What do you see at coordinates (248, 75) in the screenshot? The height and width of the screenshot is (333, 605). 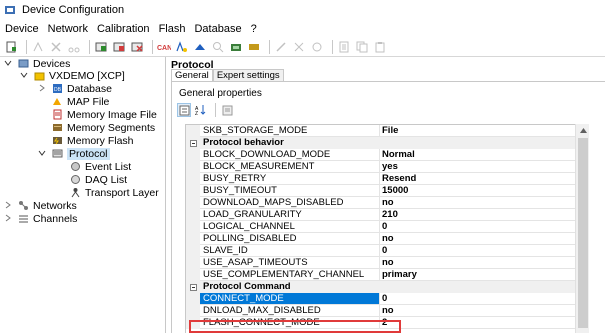 I see `tab-expert-settings: Expert settings` at bounding box center [248, 75].